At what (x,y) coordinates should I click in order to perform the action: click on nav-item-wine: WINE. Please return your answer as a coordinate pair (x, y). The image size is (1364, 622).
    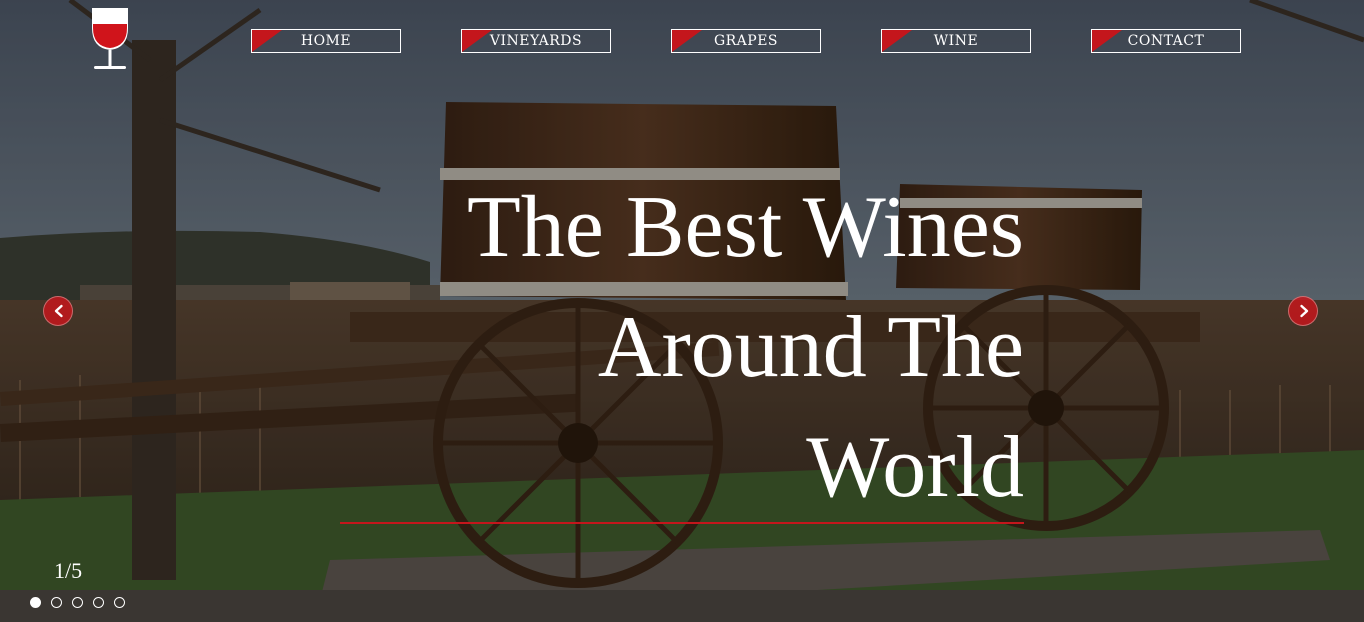
    Looking at the image, I should click on (956, 41).